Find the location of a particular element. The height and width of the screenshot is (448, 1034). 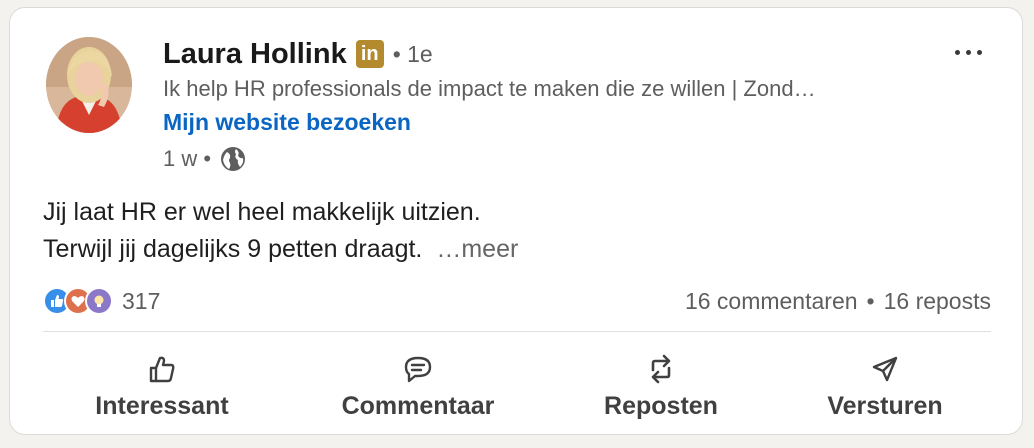

send-icon is located at coordinates (885, 369).